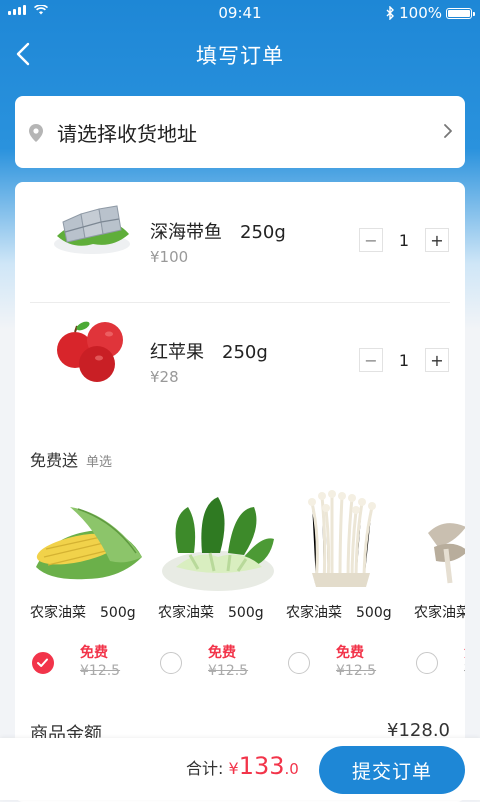 The image size is (480, 802). Describe the element at coordinates (233, 768) in the screenshot. I see `total-currency: ¥` at that location.